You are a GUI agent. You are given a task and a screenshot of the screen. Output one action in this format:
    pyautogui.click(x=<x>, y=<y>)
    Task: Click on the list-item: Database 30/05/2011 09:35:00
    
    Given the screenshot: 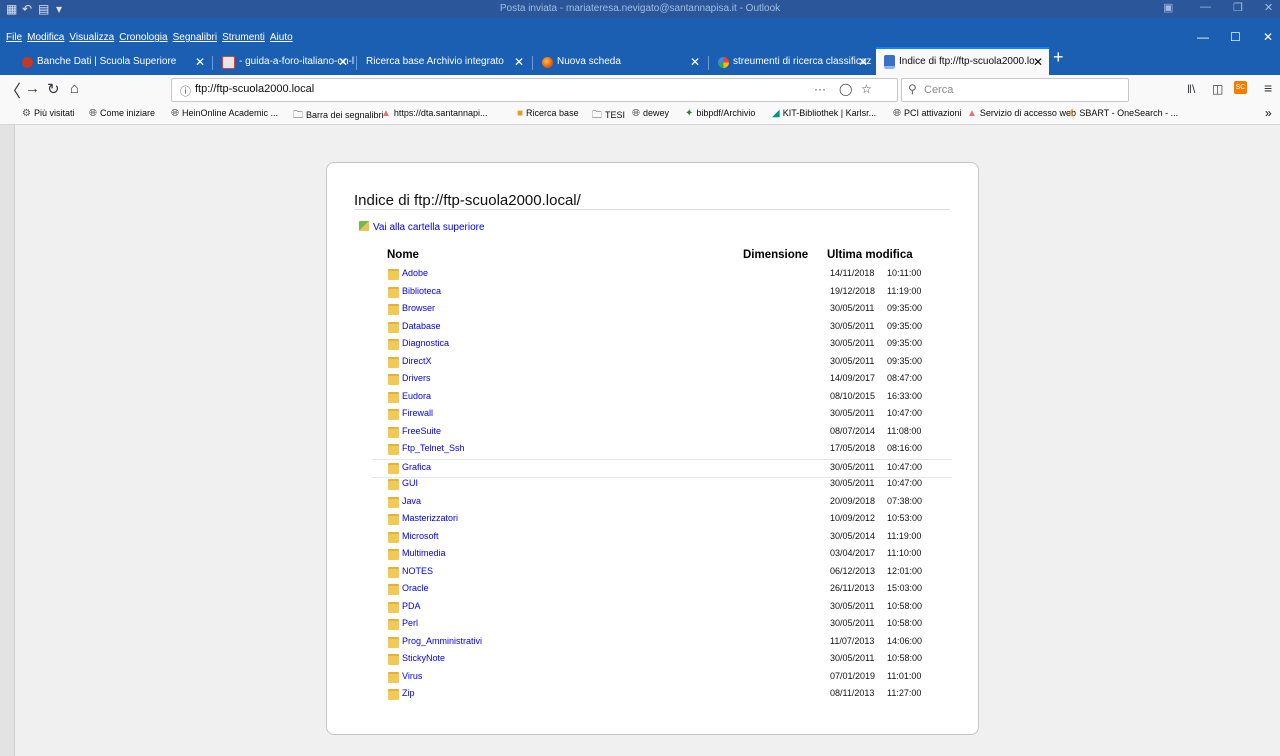 What is the action you would take?
    pyautogui.click(x=662, y=327)
    